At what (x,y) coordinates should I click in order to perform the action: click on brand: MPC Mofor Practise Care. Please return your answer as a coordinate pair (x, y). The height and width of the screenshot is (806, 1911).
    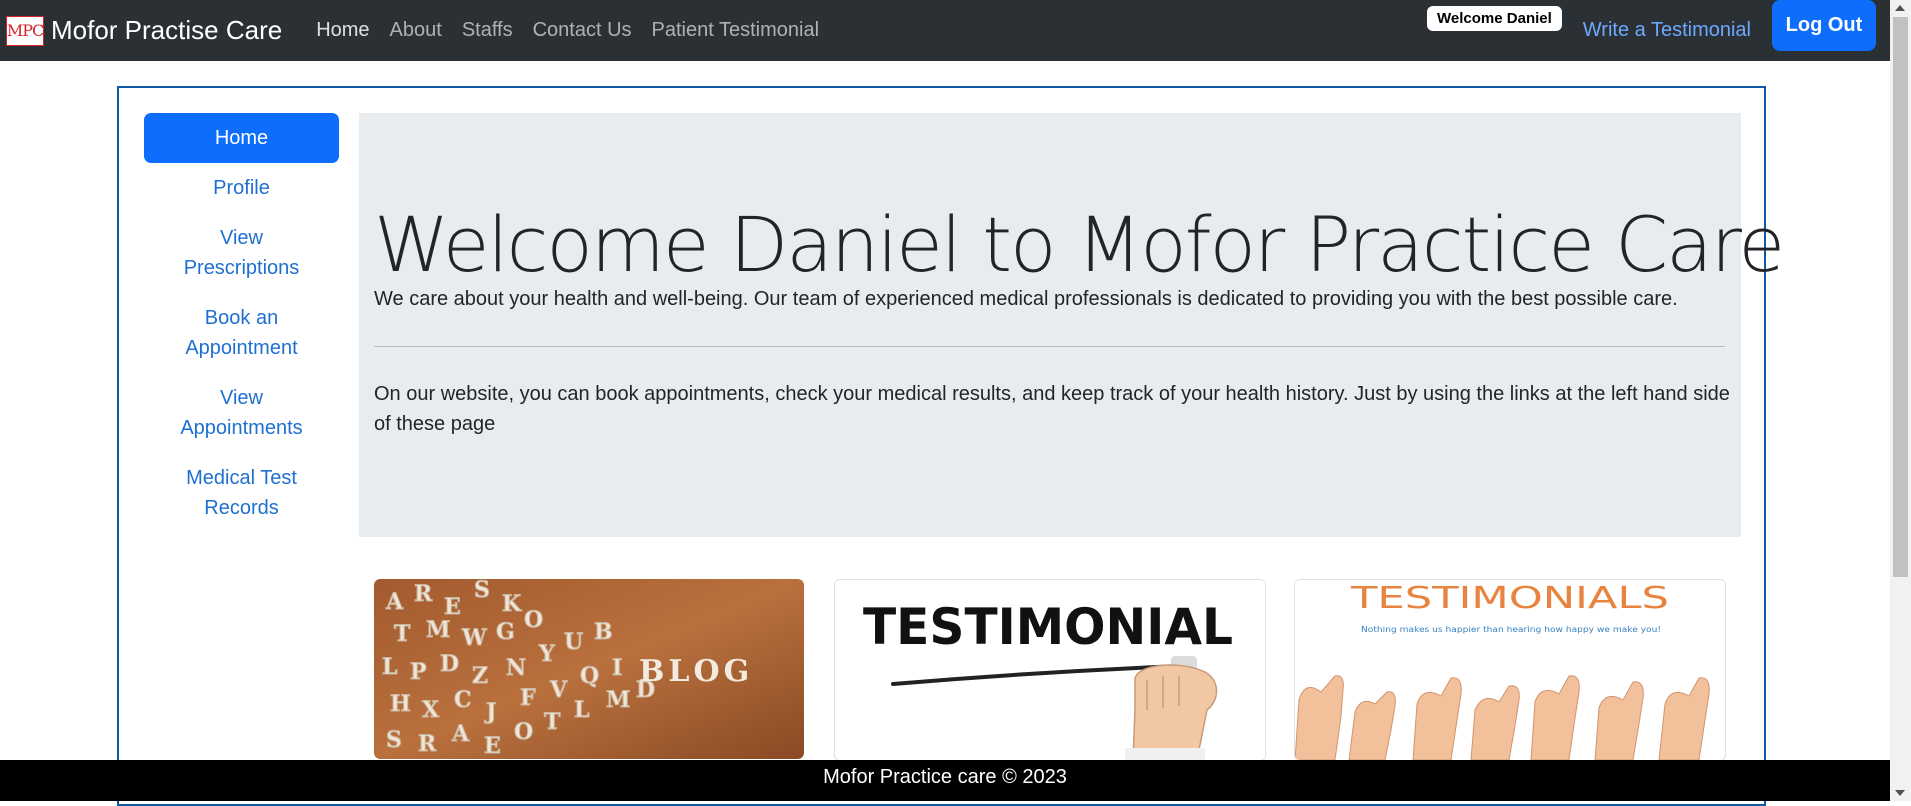
    Looking at the image, I should click on (144, 30).